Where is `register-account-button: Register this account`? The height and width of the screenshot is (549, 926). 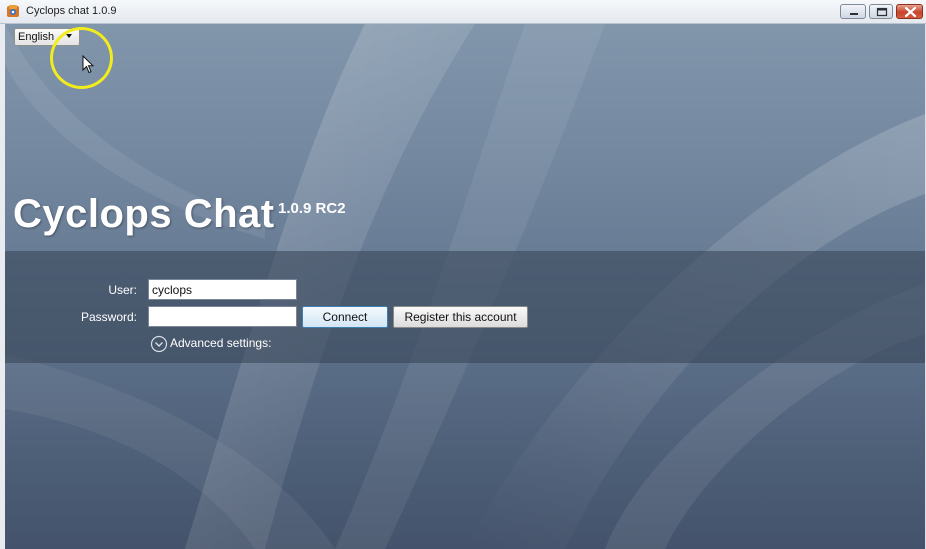 register-account-button: Register this account is located at coordinates (460, 317).